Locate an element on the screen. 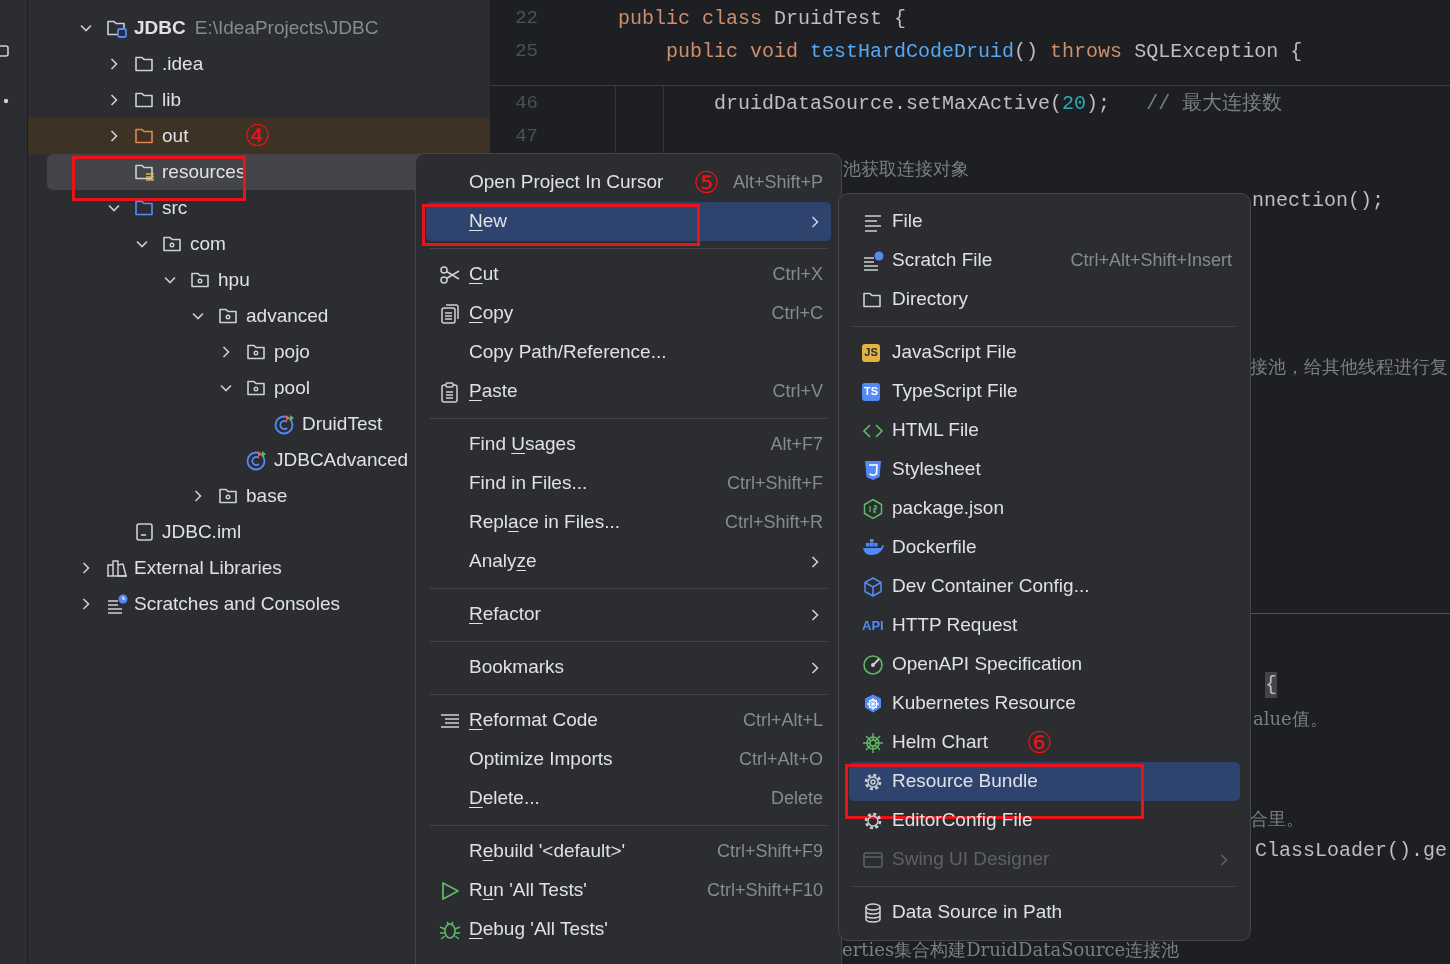  code-text: nnection(); is located at coordinates (1318, 201).